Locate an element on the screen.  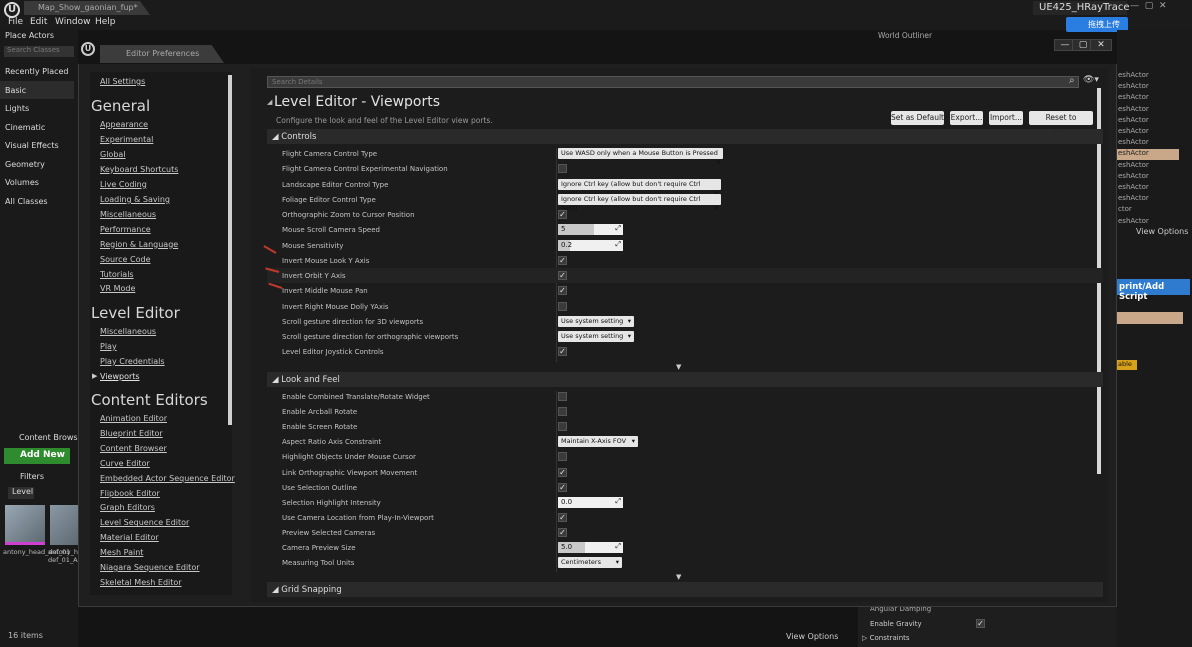
checkbox-invert-mouse-look-y-axis: ✓ is located at coordinates (562, 260).